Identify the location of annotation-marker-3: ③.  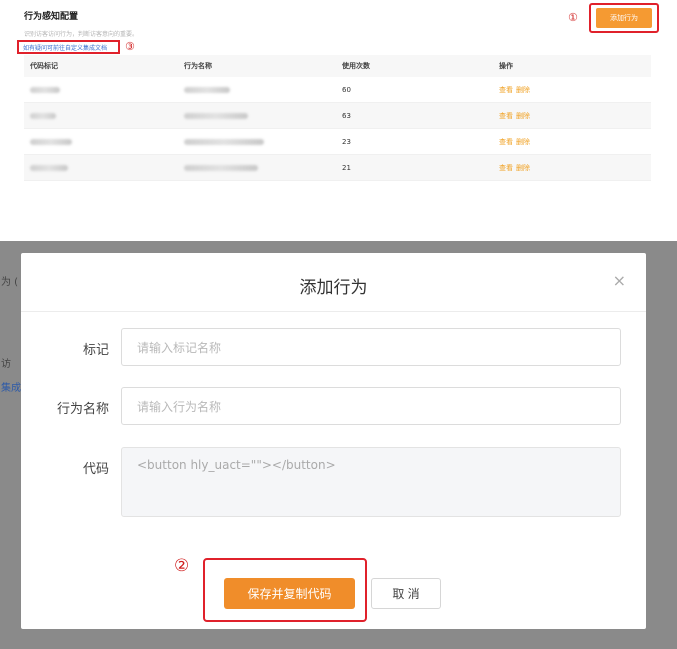
(130, 46).